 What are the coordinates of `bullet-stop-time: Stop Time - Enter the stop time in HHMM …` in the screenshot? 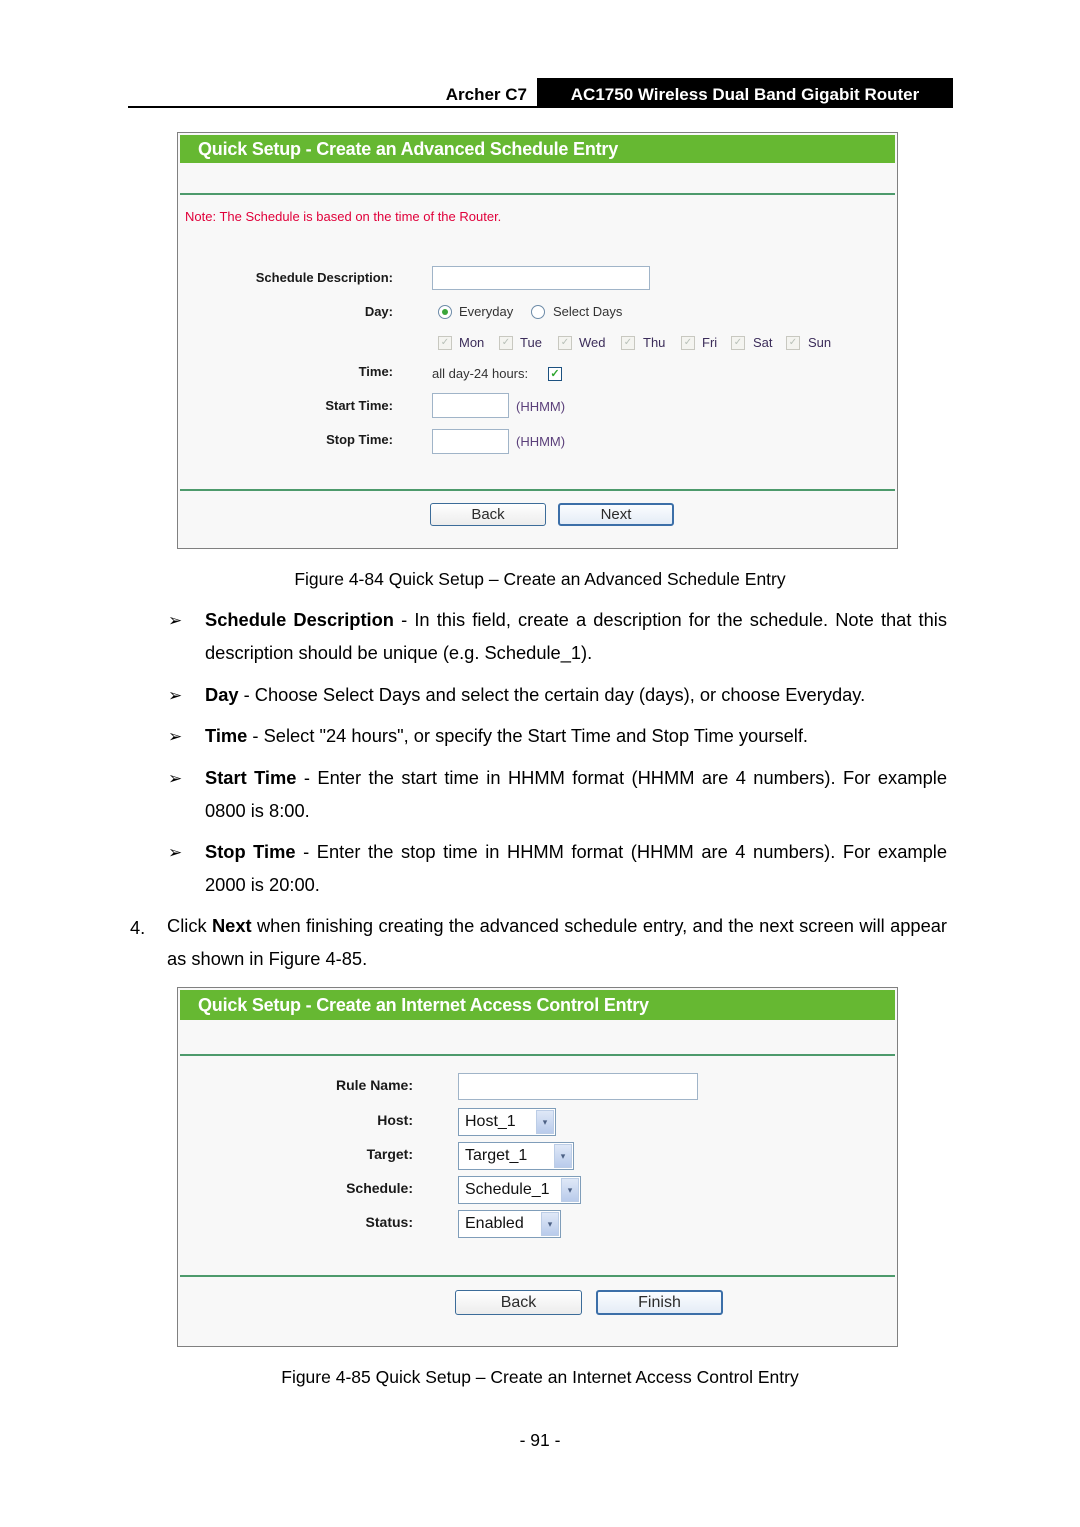 It's located at (576, 868).